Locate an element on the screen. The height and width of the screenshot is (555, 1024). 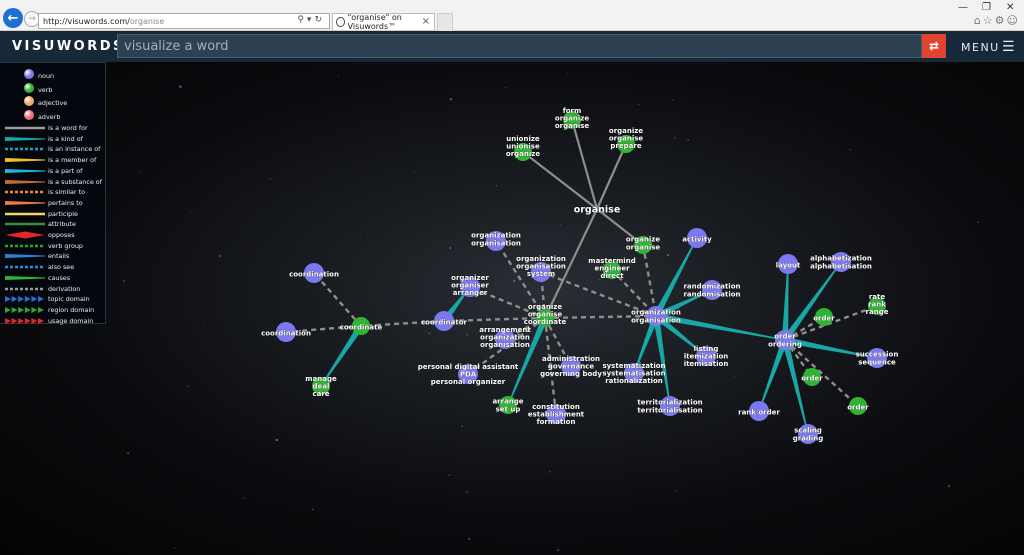
node-label: alphabetisation is located at coordinates (841, 266).